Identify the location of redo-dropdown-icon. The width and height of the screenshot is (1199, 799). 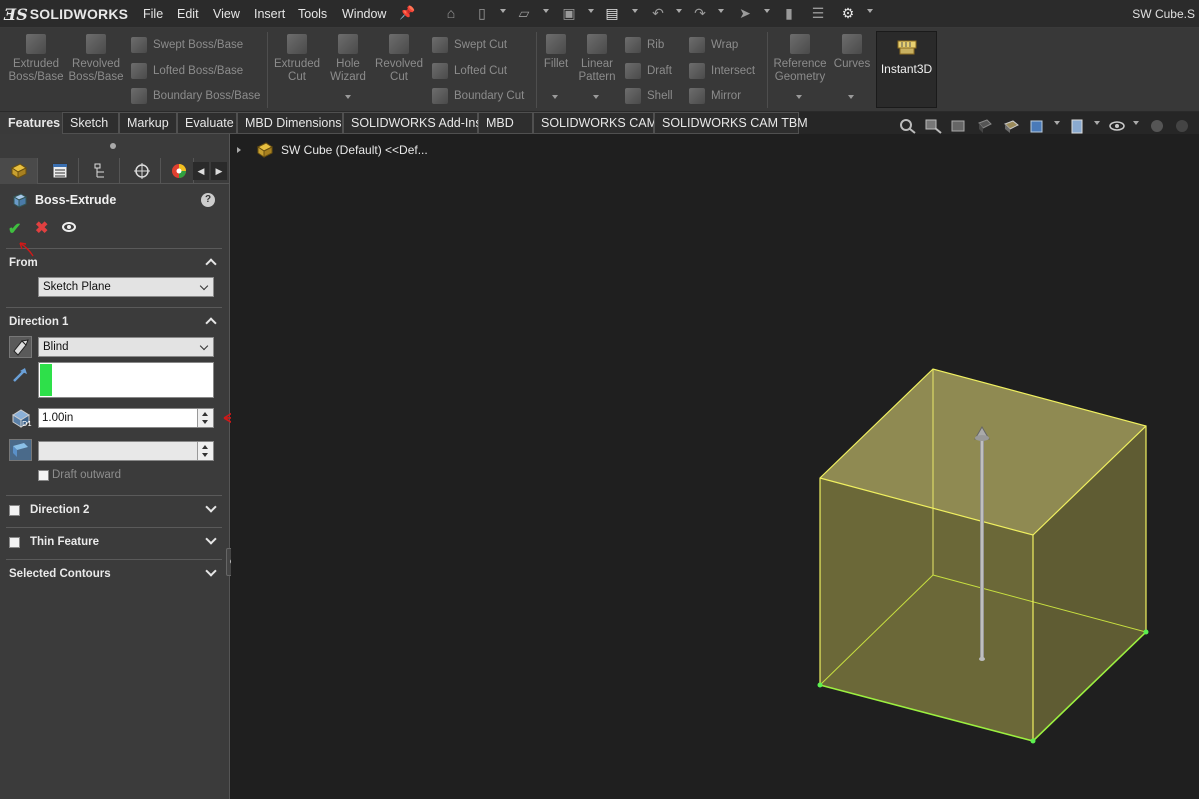
(721, 11).